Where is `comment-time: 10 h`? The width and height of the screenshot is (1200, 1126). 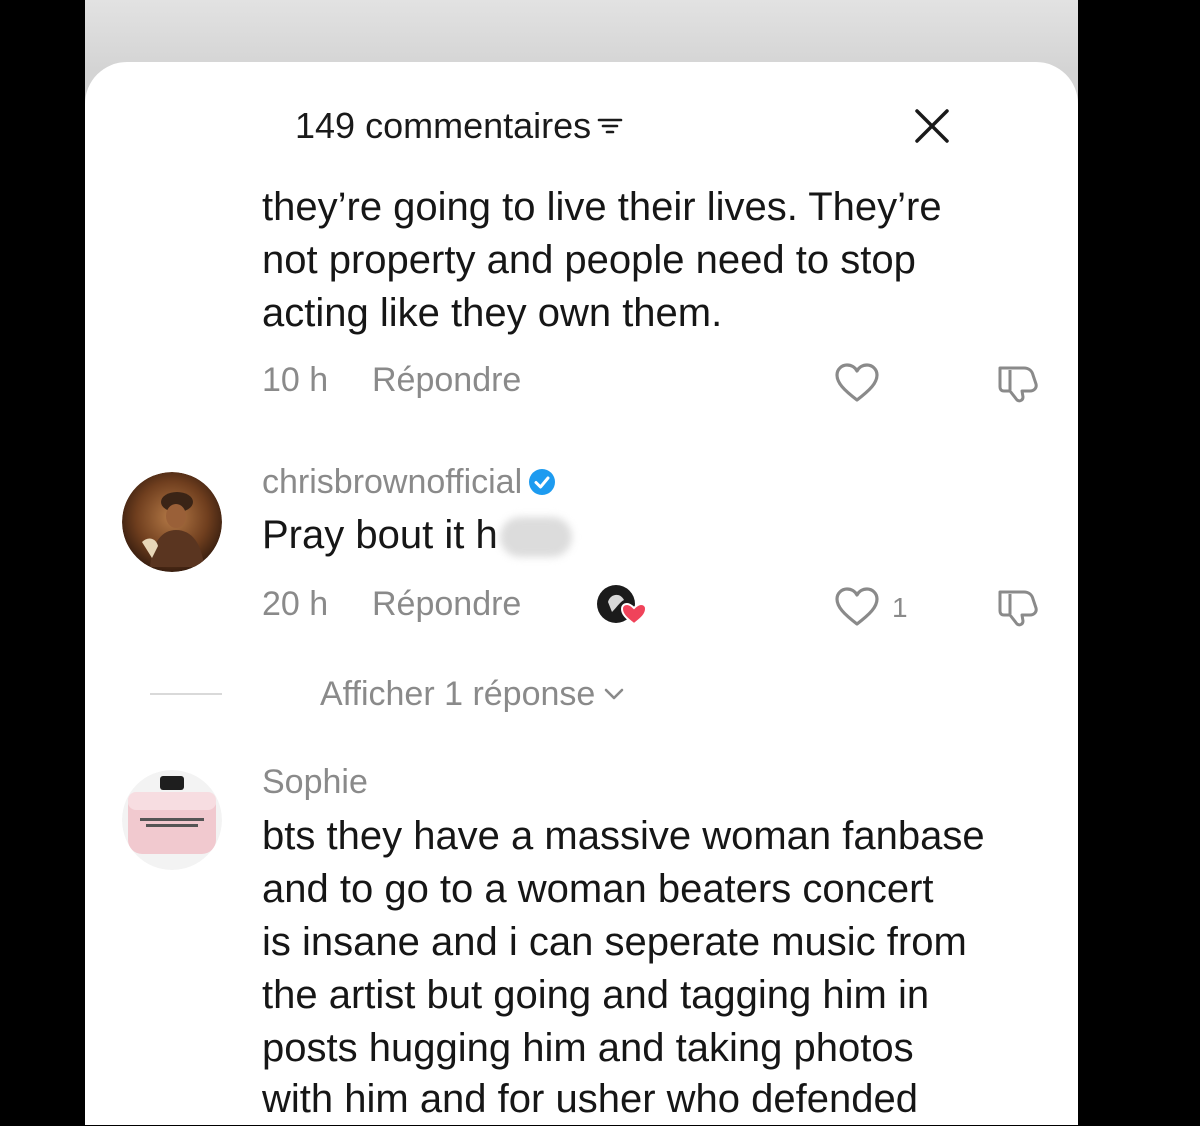 comment-time: 10 h is located at coordinates (295, 380).